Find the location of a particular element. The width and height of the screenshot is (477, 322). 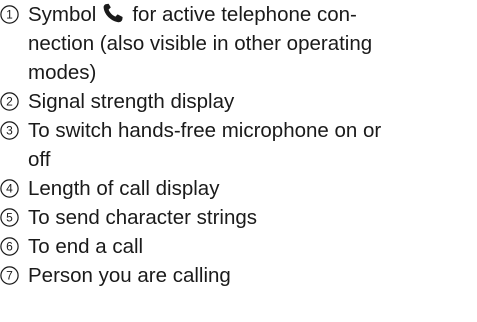

svg-text: 1 is located at coordinates (9, 15).